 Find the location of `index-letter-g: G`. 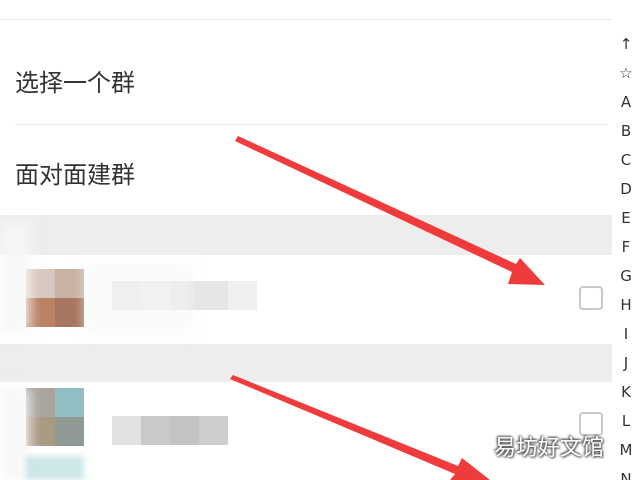

index-letter-g: G is located at coordinates (626, 276).